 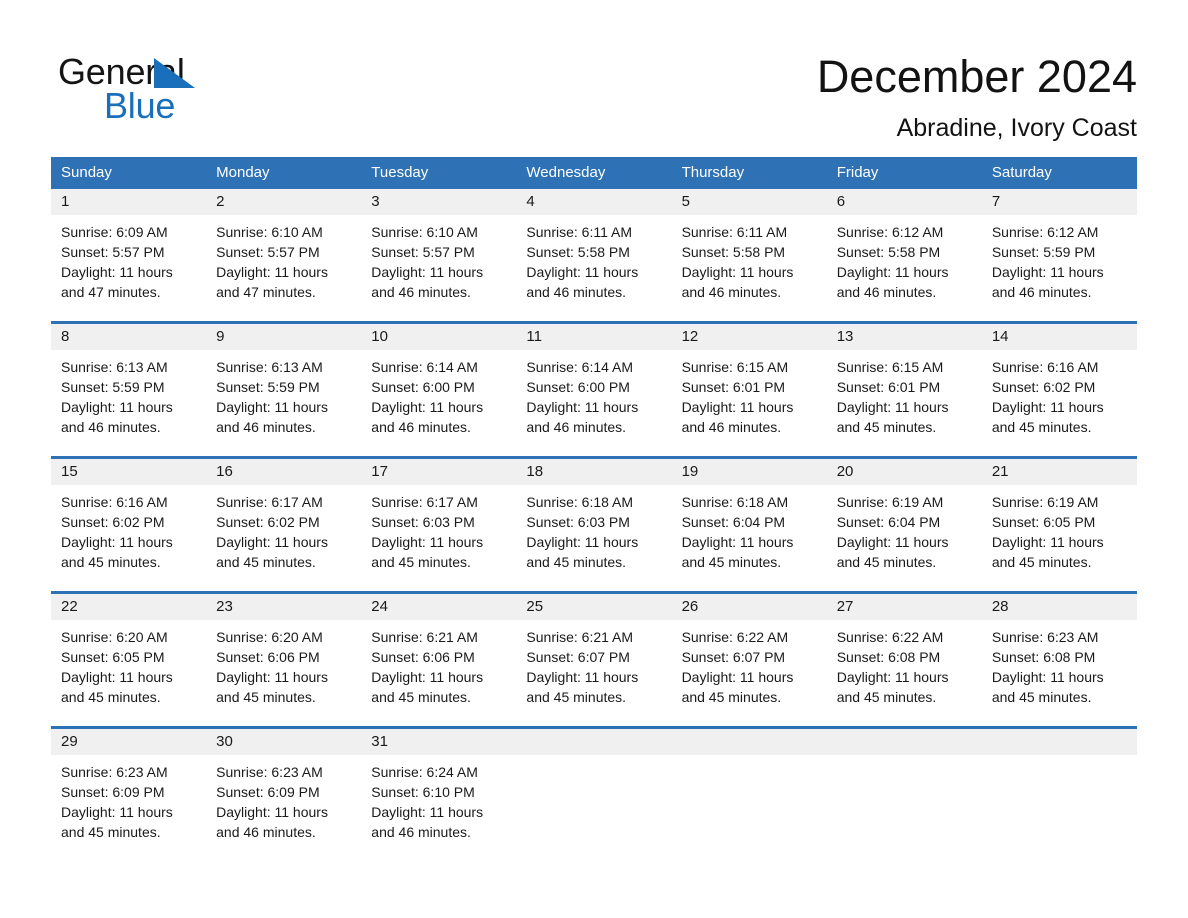 What do you see at coordinates (1059, 202) in the screenshot?
I see `day-number-7: 7` at bounding box center [1059, 202].